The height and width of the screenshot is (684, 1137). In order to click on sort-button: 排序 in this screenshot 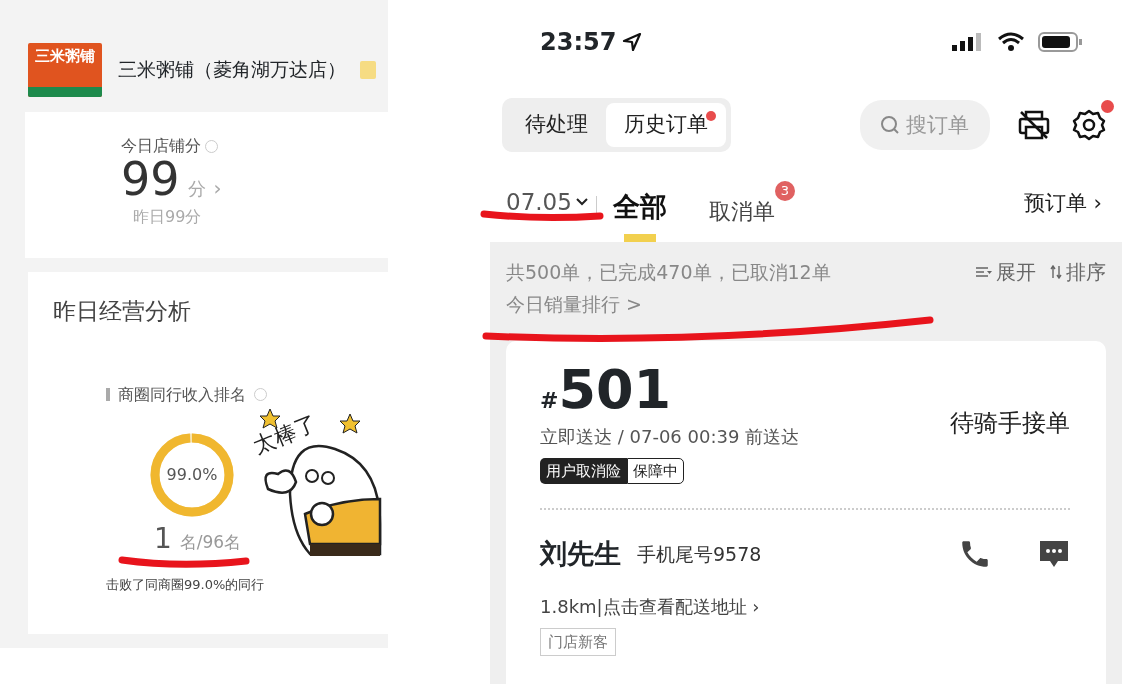, I will do `click(1075, 271)`.